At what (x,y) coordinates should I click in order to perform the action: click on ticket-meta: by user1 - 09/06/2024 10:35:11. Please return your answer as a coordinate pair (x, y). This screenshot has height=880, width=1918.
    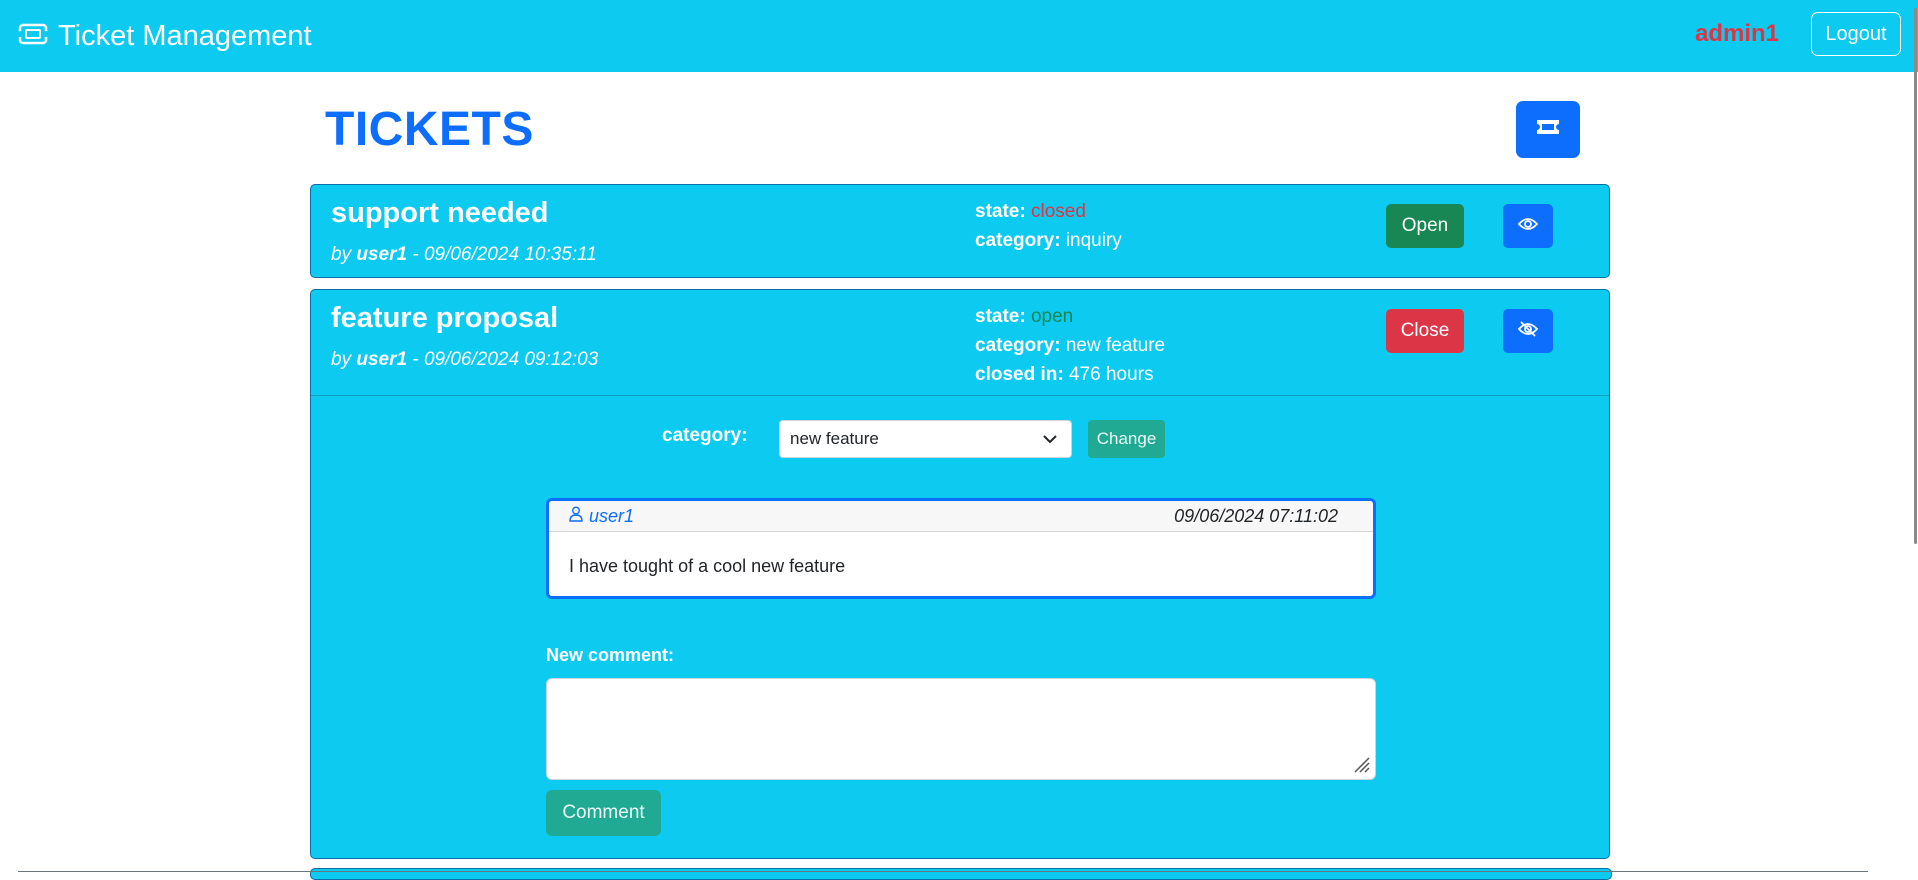
    Looking at the image, I should click on (464, 255).